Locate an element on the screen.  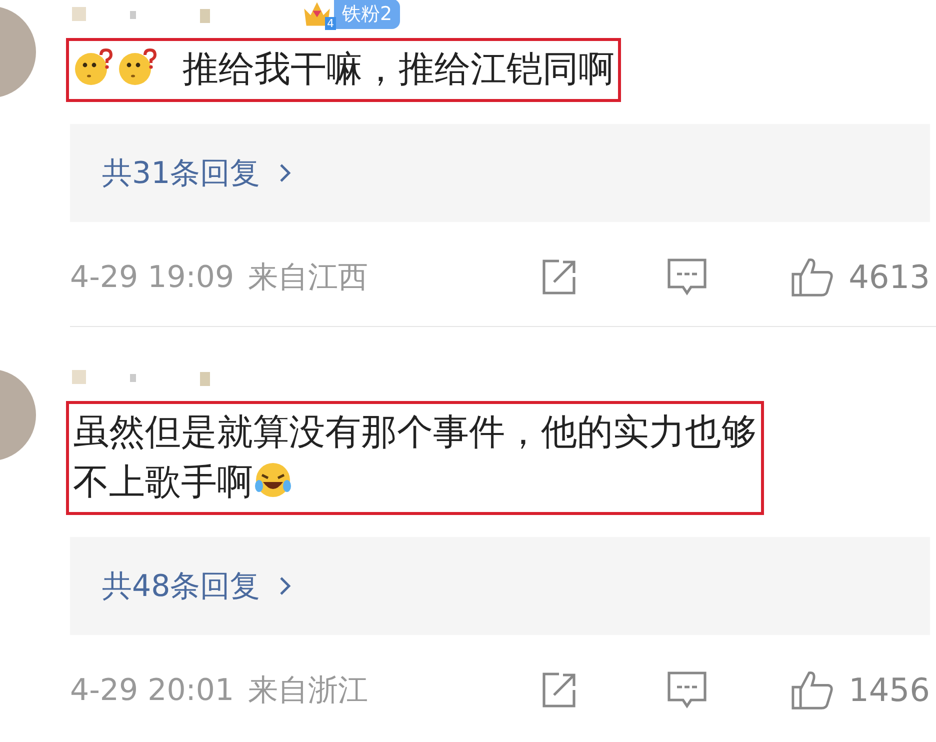
fan-badge: 铁粉2 is located at coordinates (367, 14).